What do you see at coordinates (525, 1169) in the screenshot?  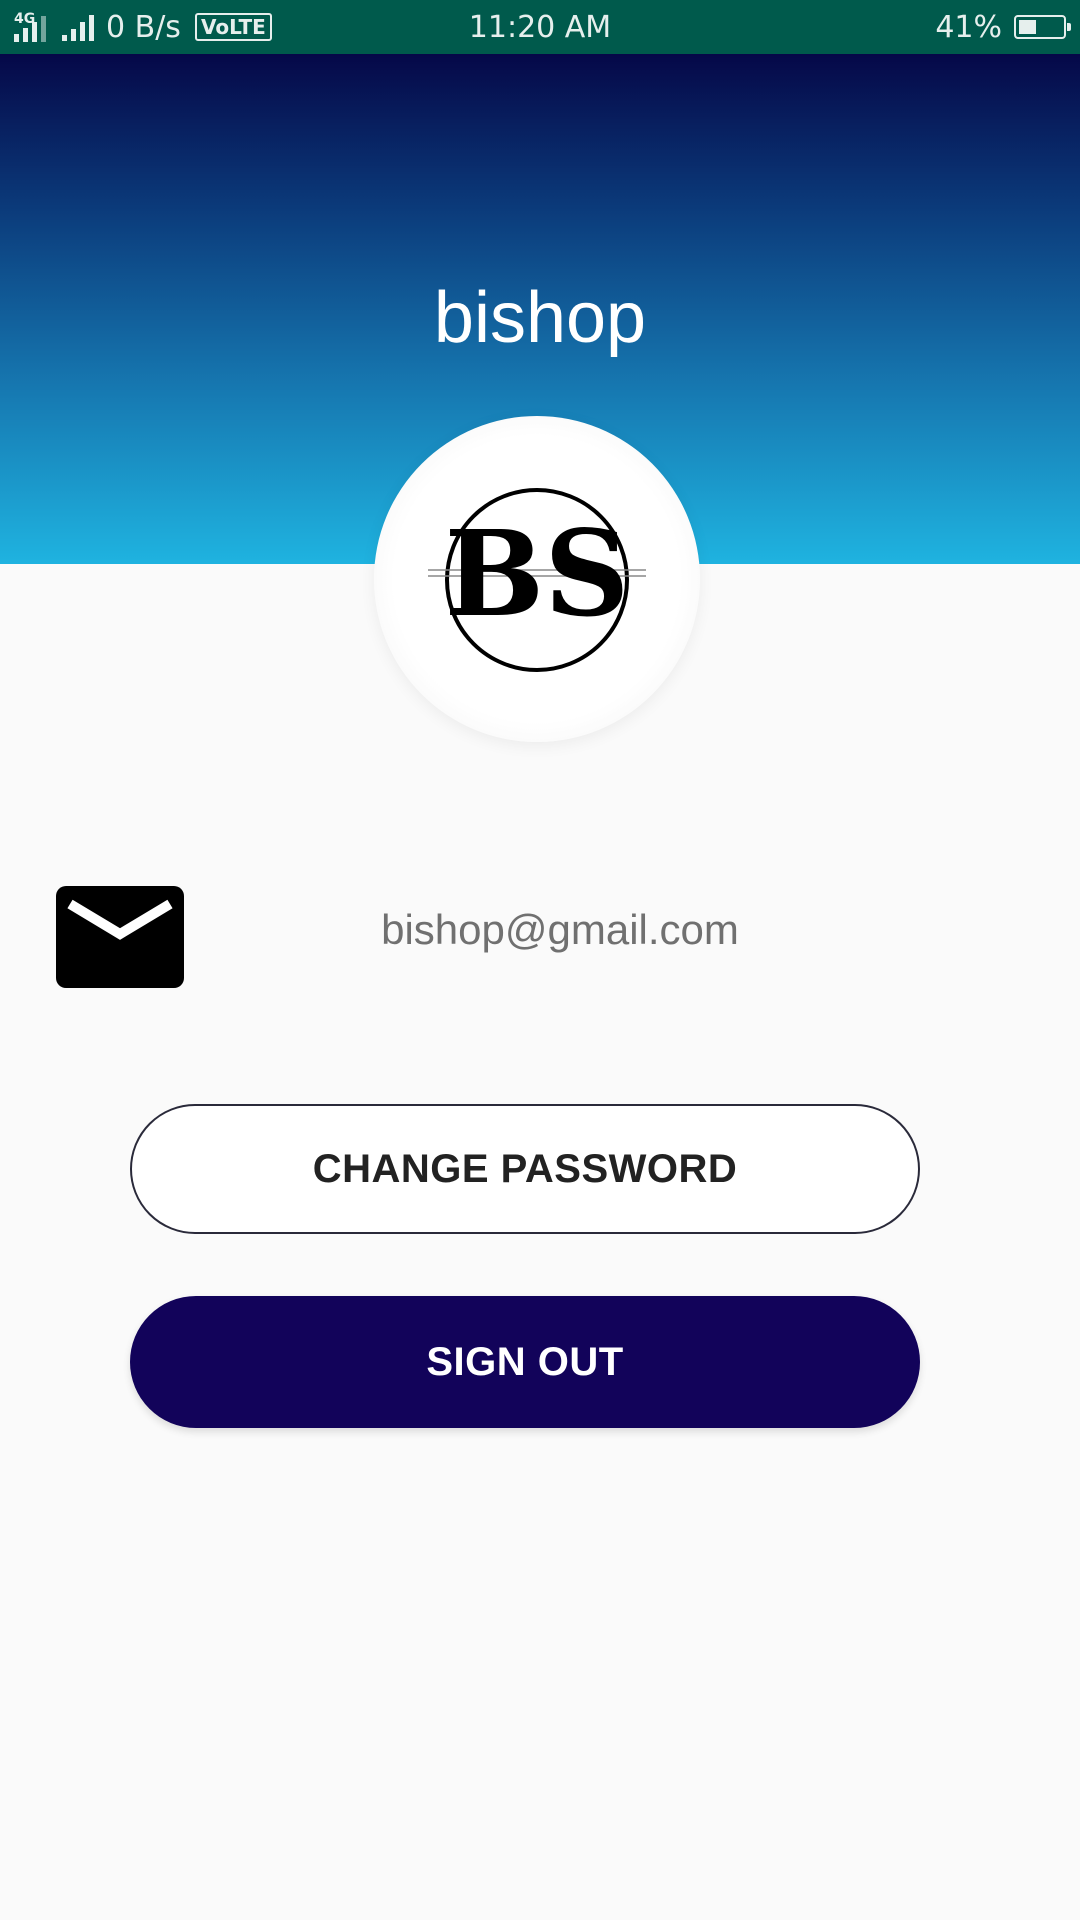 I see `change-password-button: CHANGE PASSWORD` at bounding box center [525, 1169].